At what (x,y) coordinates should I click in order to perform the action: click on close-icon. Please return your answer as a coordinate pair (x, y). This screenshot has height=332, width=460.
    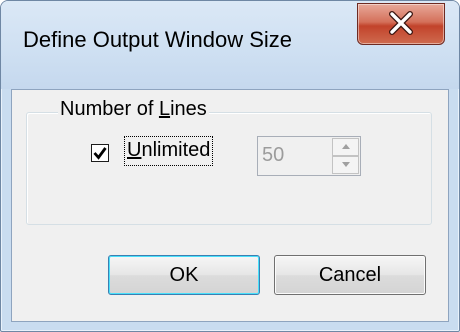
    Looking at the image, I should click on (401, 23).